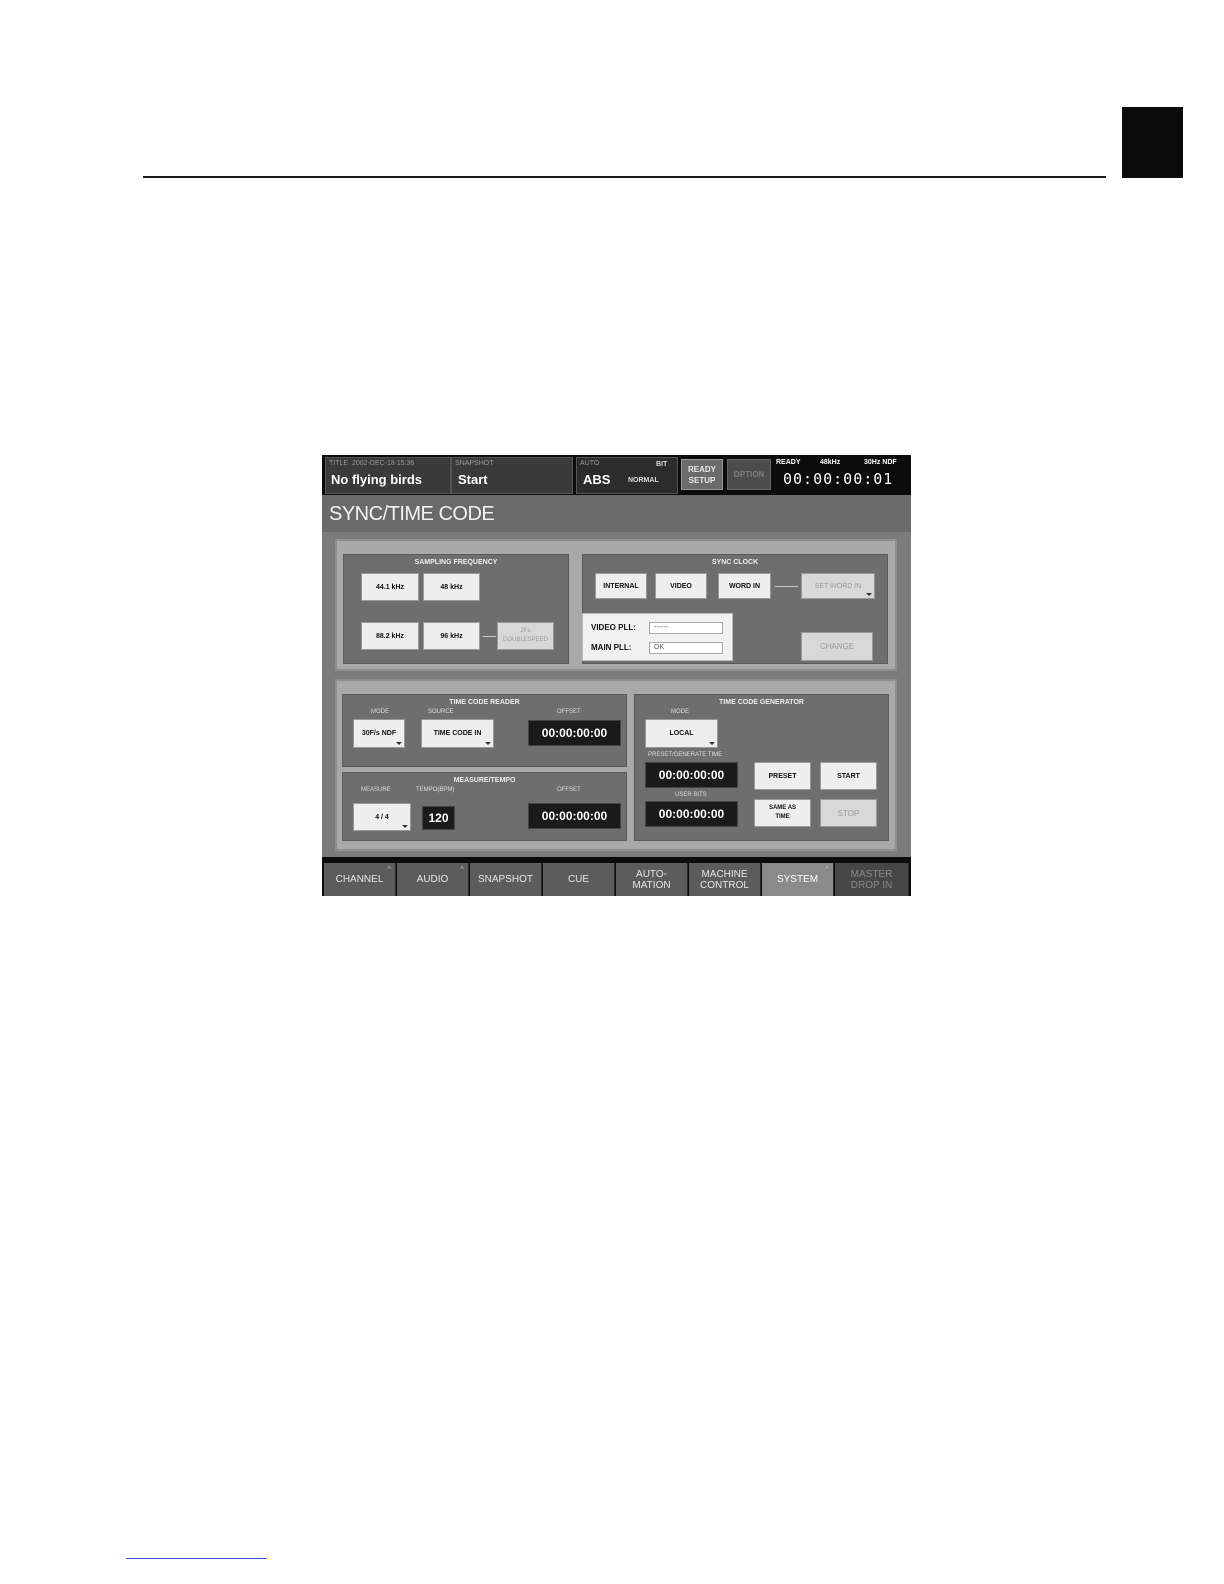 This screenshot has height=1584, width=1224. Describe the element at coordinates (435, 790) in the screenshot. I see `tempo-label: TEMPO(BPM)` at that location.